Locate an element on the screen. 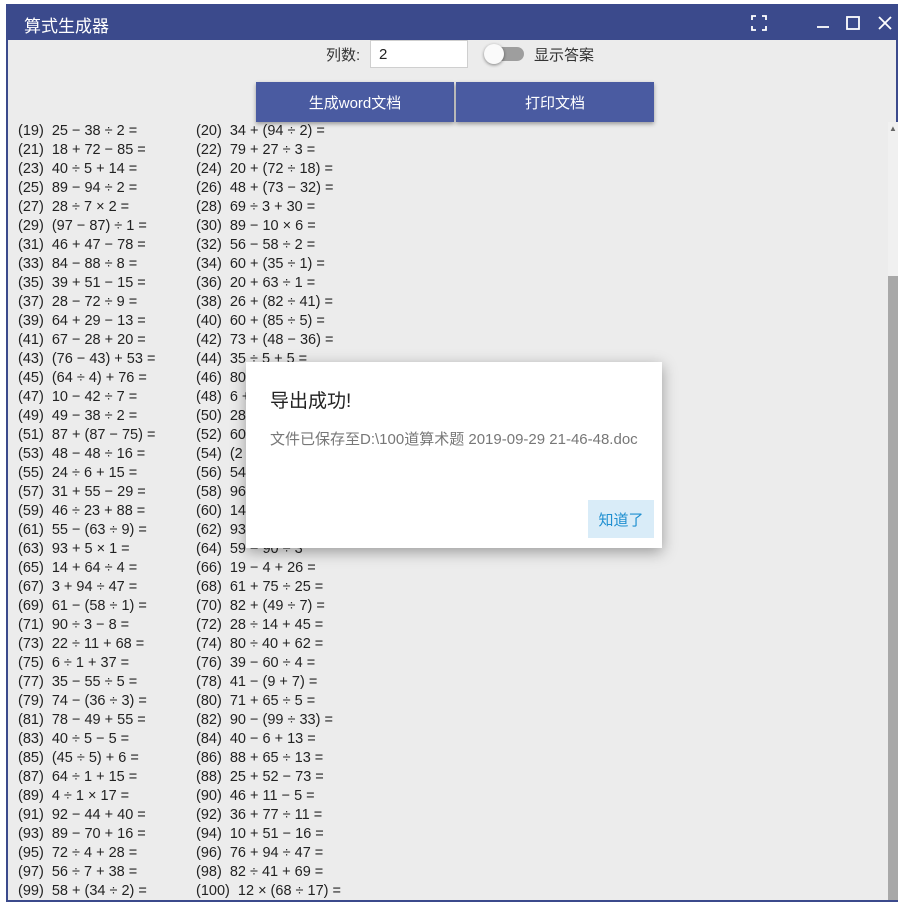 The height and width of the screenshot is (904, 900). dialog-message: 文件已保存至D:\100道算术题 2019-09-29 21-46-48.doc is located at coordinates (454, 439).